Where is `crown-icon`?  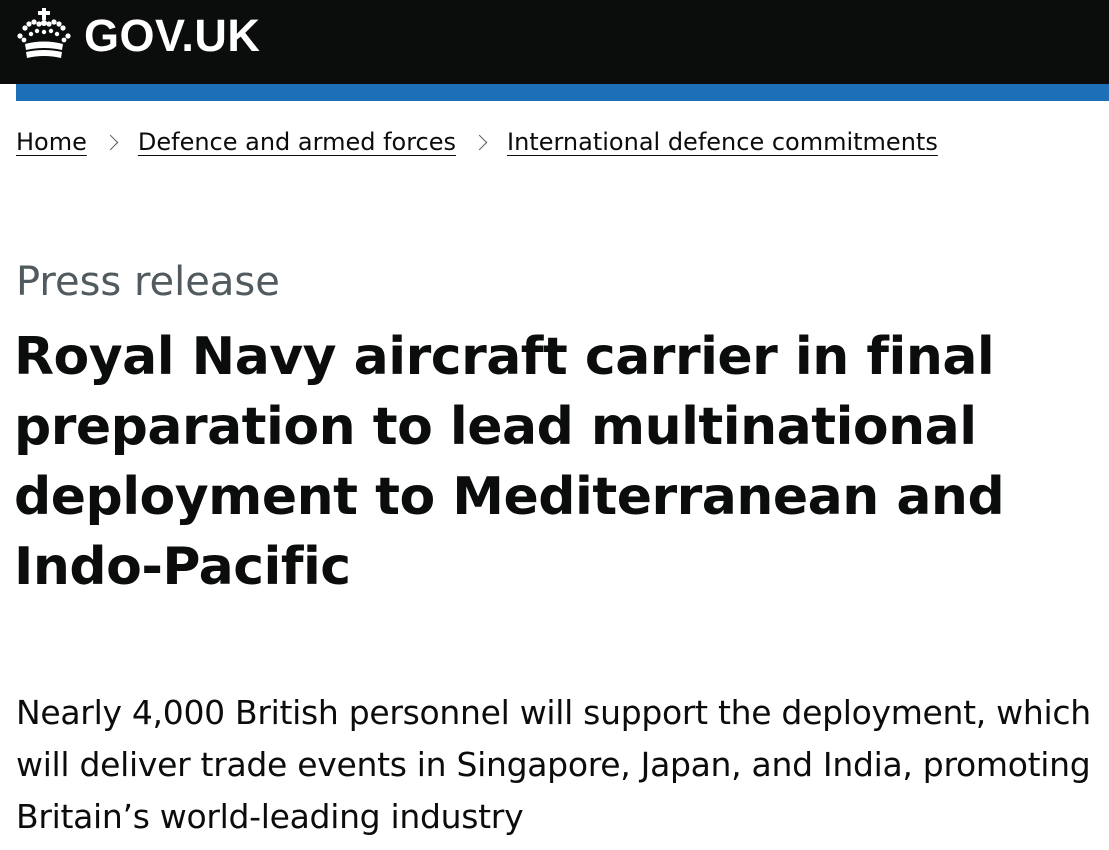 crown-icon is located at coordinates (44, 33).